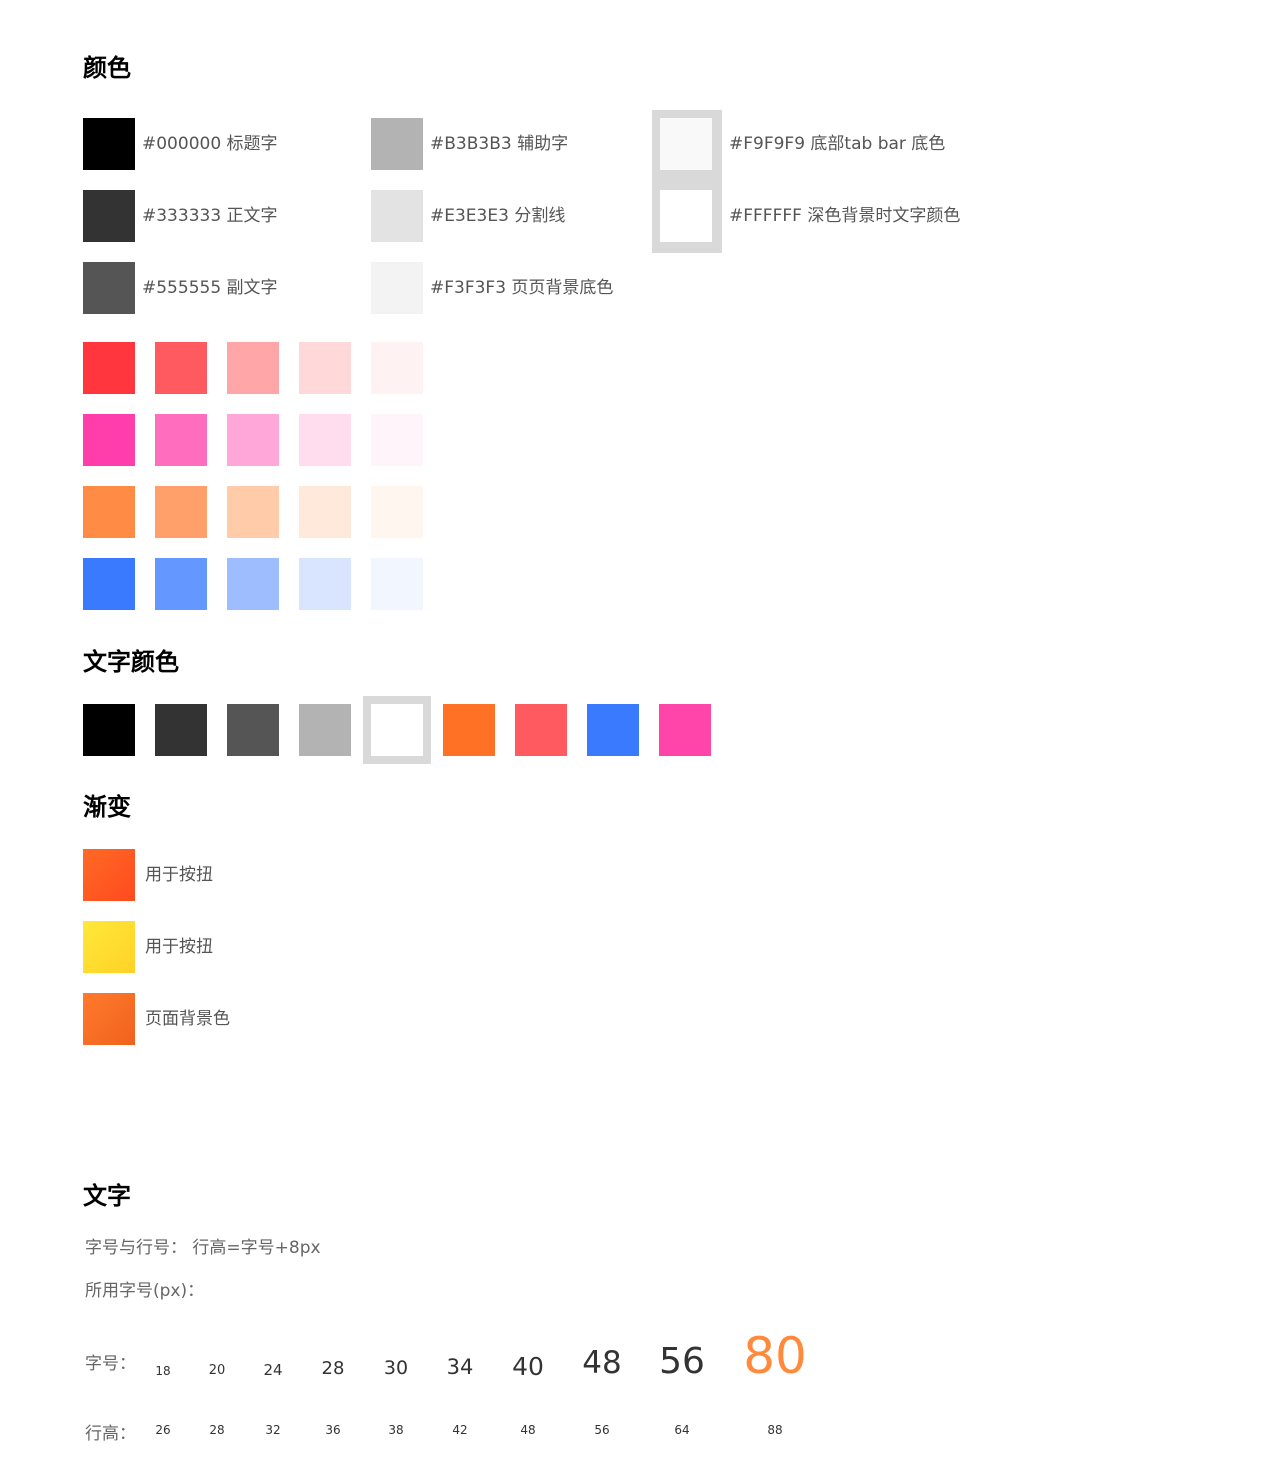  Describe the element at coordinates (333, 1430) in the screenshot. I see `line-height-value: 36` at that location.